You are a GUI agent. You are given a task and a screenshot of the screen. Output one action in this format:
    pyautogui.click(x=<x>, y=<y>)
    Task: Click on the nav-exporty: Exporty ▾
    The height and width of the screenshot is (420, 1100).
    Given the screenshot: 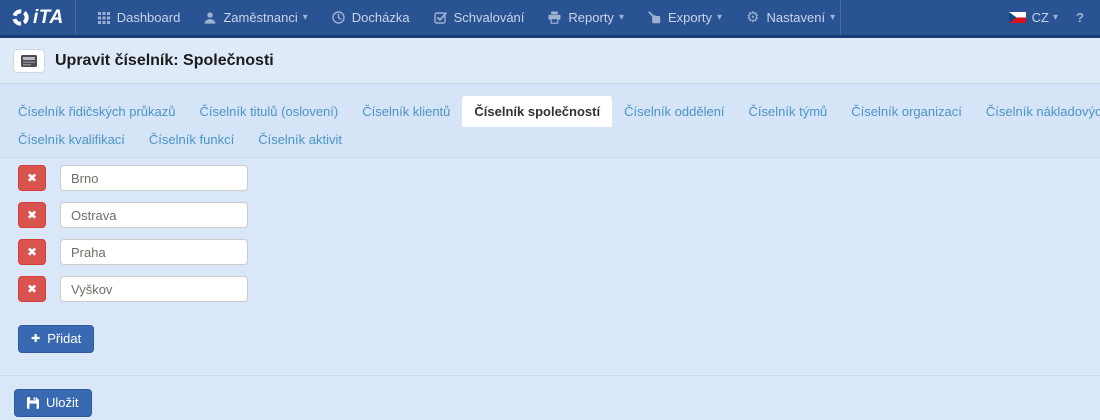 What is the action you would take?
    pyautogui.click(x=685, y=17)
    